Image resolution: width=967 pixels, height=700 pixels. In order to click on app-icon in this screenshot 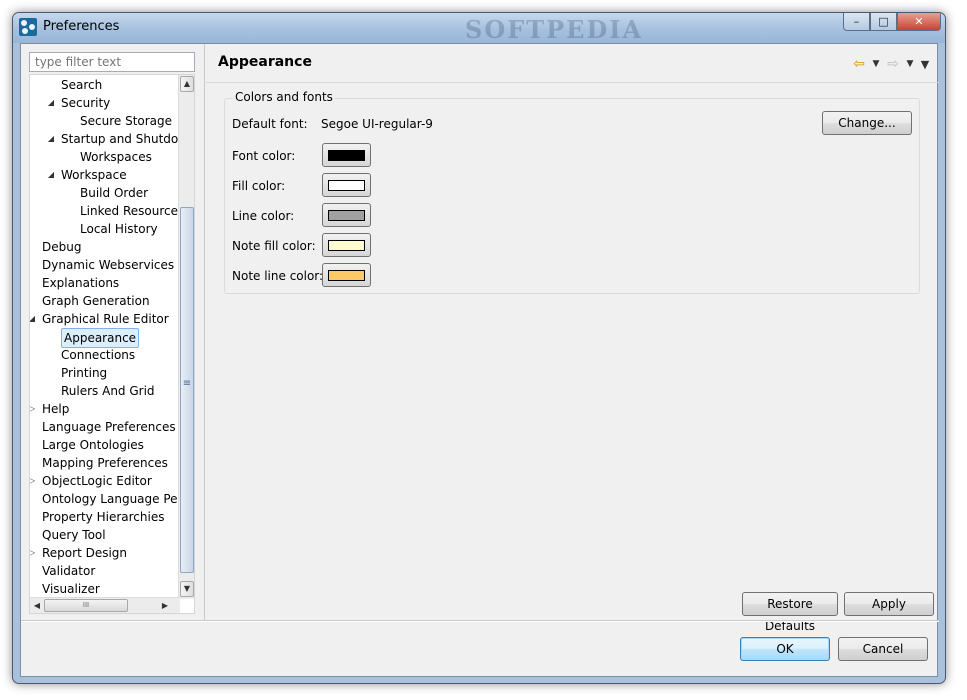, I will do `click(28, 27)`.